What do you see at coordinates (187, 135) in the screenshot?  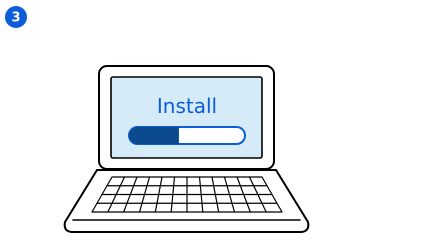 I see `install-progress-bar` at bounding box center [187, 135].